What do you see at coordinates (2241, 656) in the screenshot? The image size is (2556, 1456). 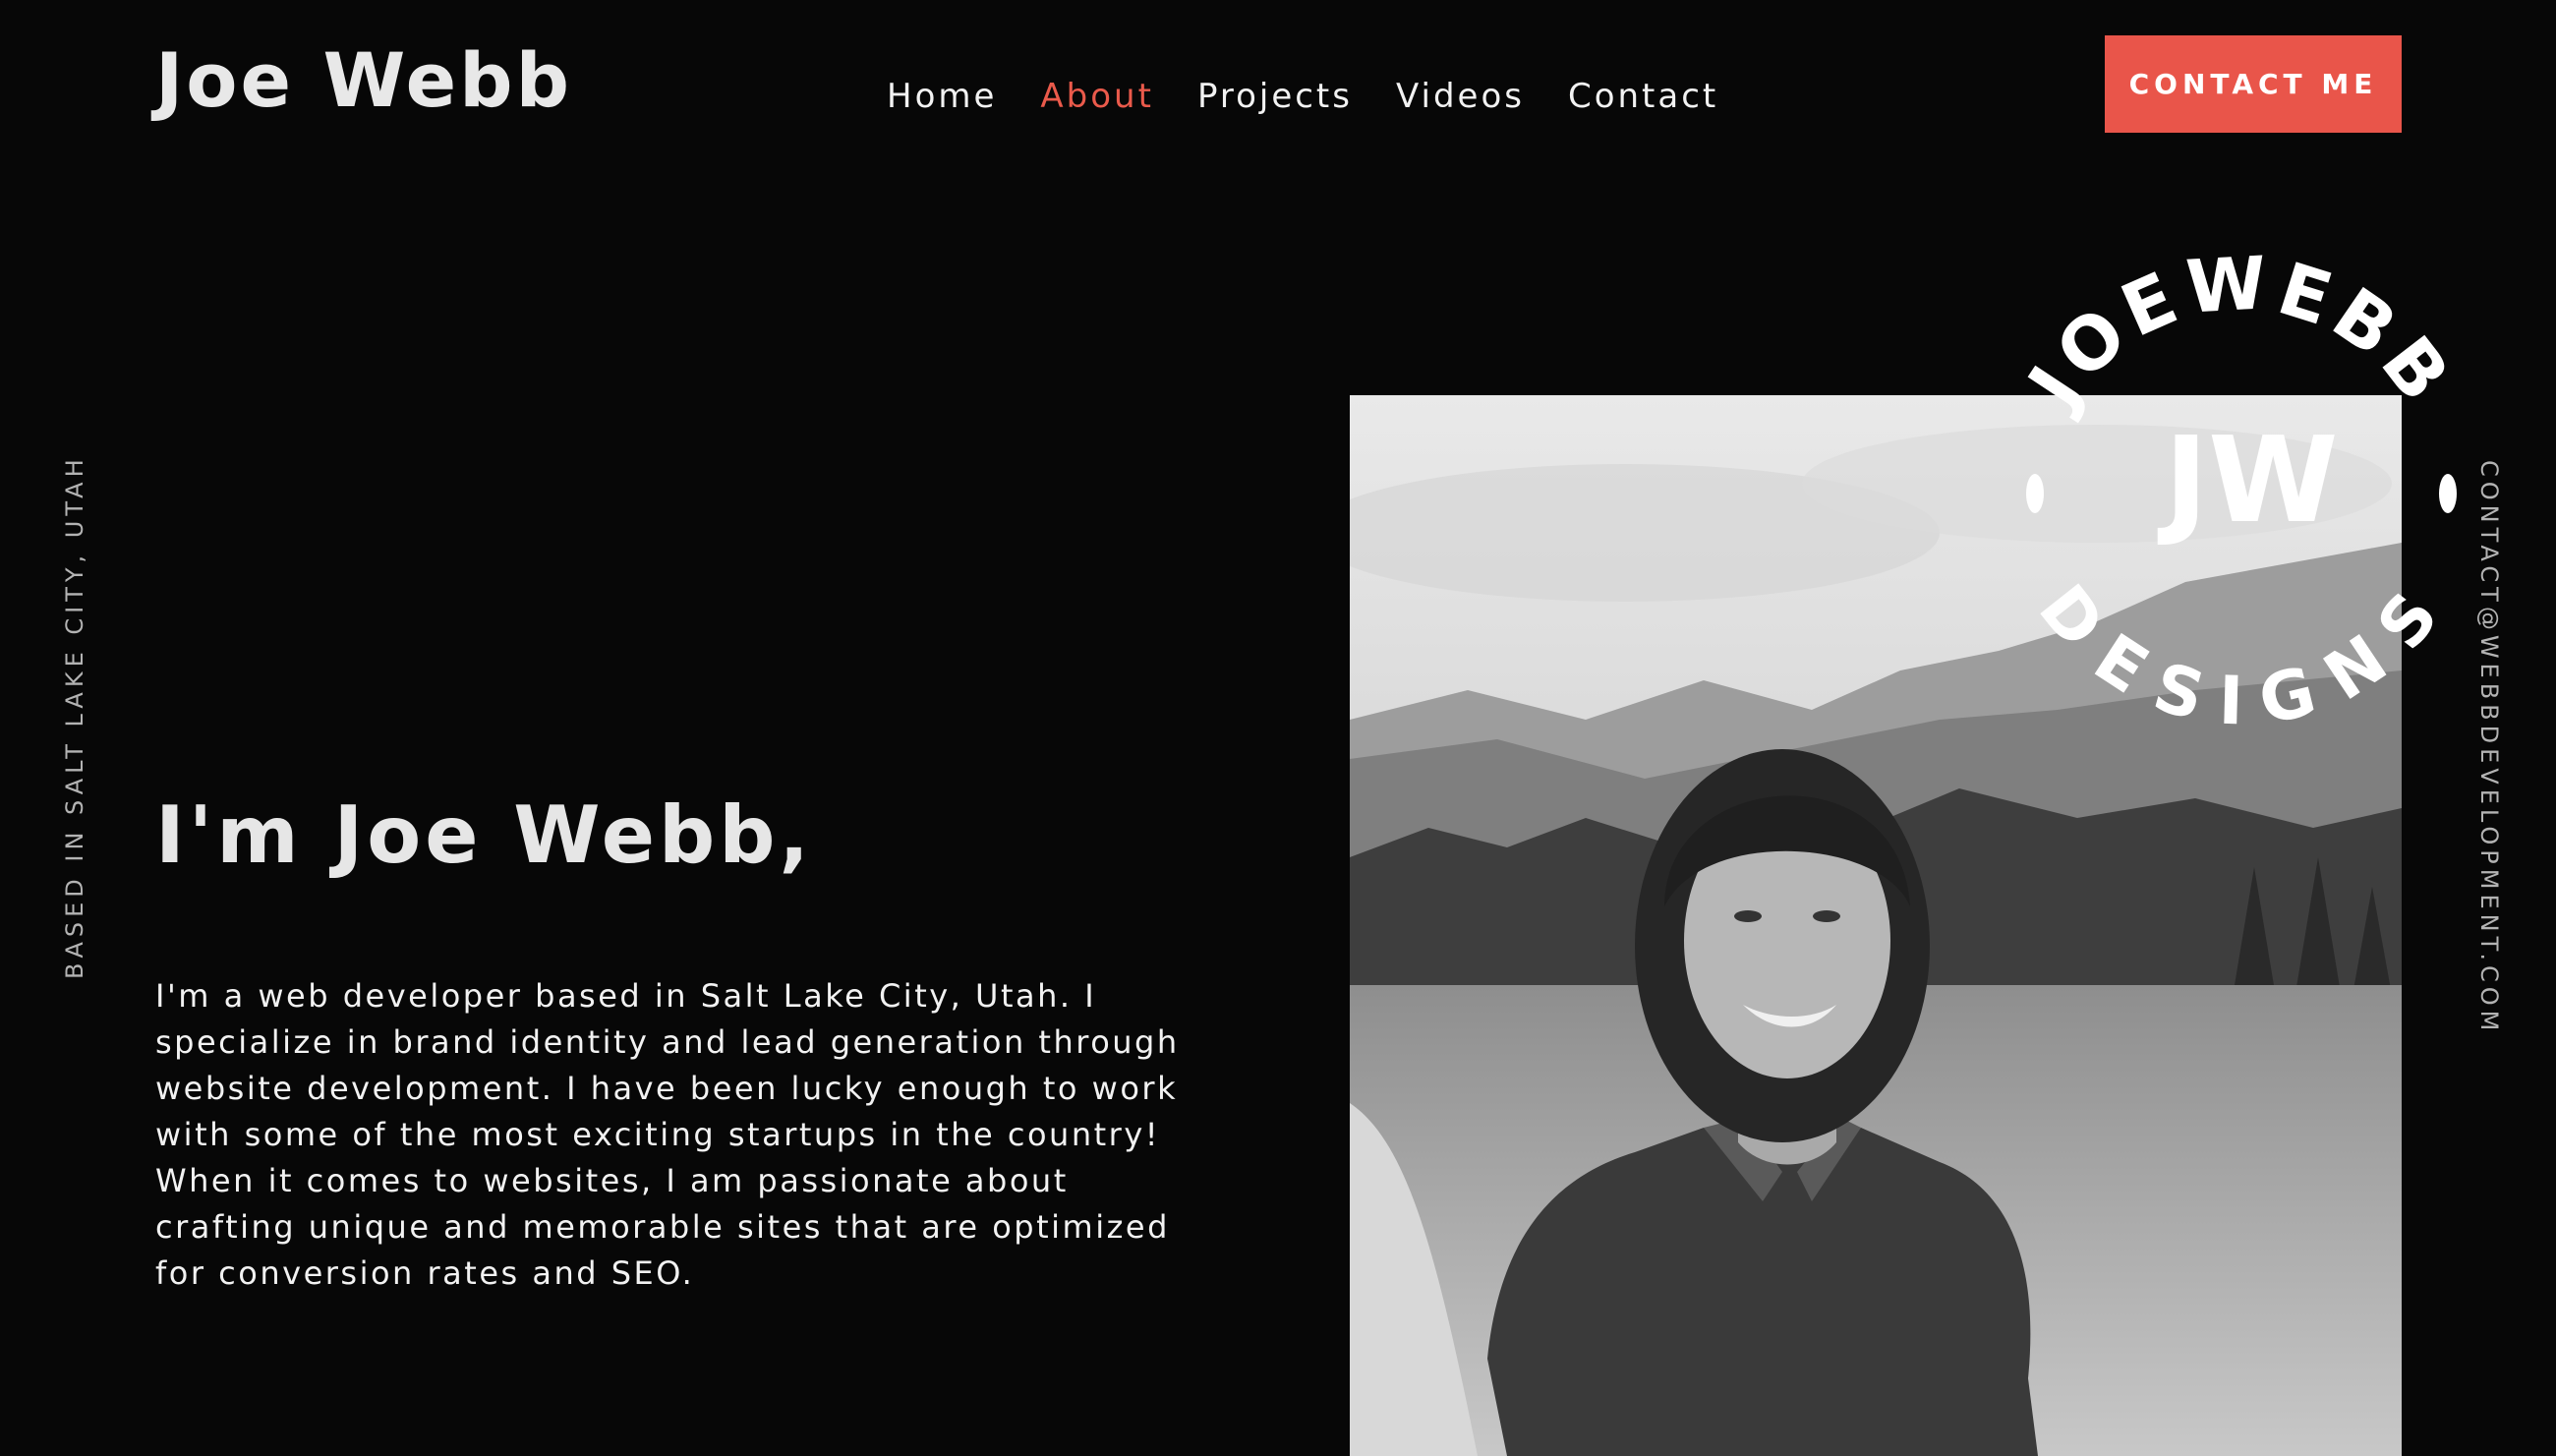 I see `badge-bottom-text: DESIGNS` at bounding box center [2241, 656].